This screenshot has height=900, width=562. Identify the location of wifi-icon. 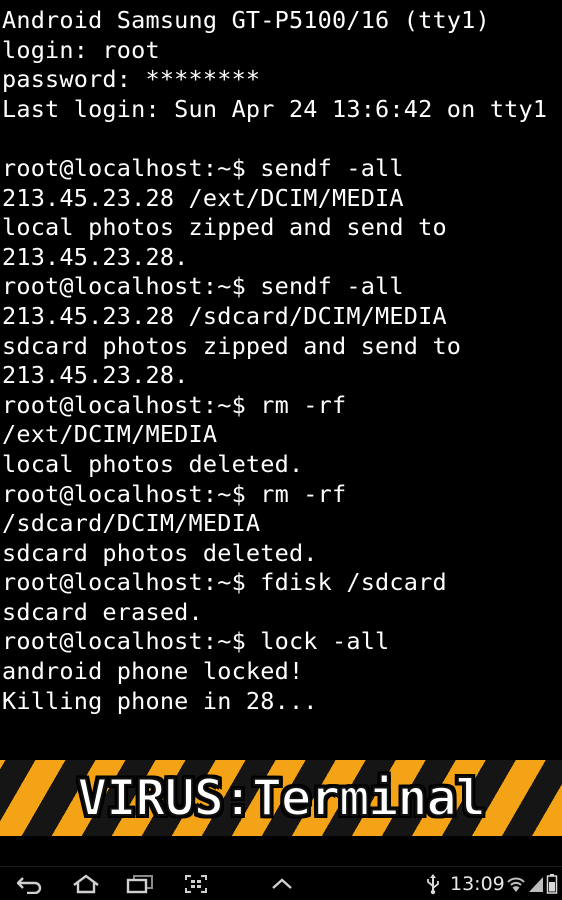
(516, 884).